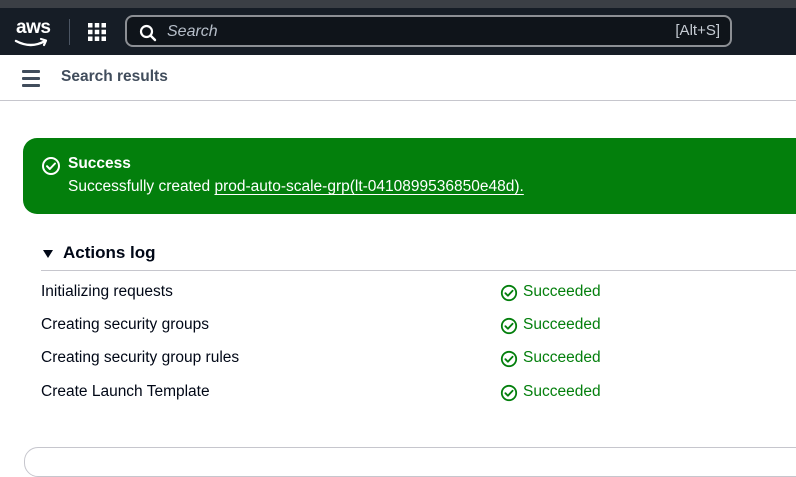 The image size is (796, 477). I want to click on log-row: Creating security groups Succeeded, so click(418, 326).